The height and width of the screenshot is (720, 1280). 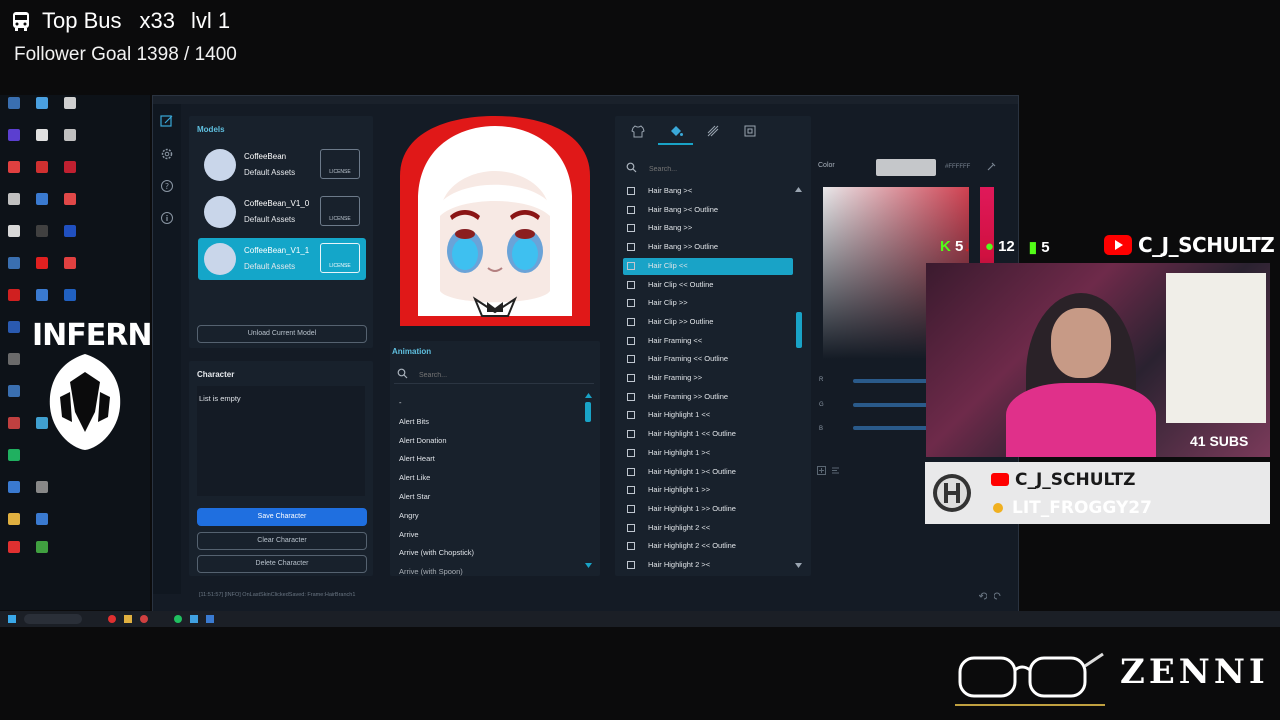 I want to click on part-row: Hair Highlight 2 <<, so click(x=708, y=528).